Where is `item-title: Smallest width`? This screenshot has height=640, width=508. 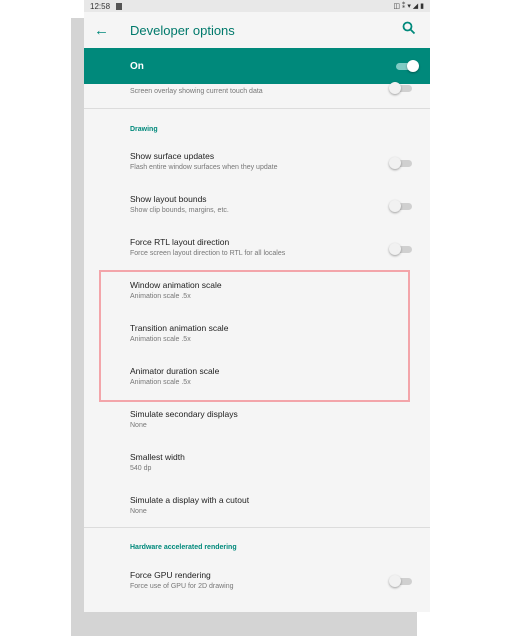 item-title: Smallest width is located at coordinates (157, 457).